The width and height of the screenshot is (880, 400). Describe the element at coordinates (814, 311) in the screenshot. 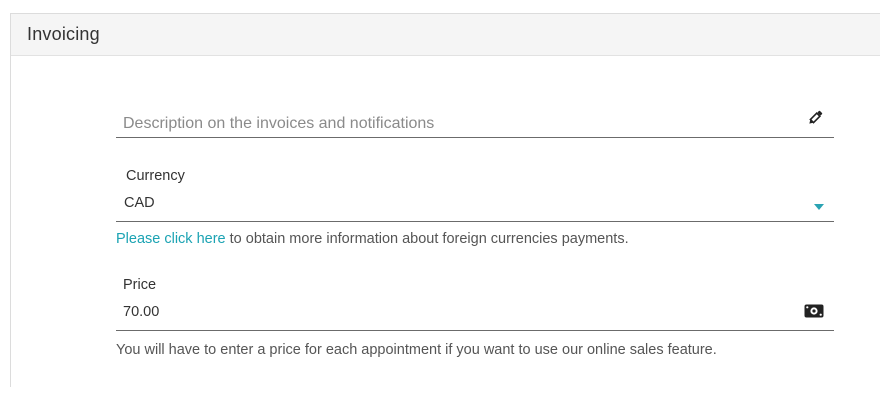

I see `money-icon` at that location.